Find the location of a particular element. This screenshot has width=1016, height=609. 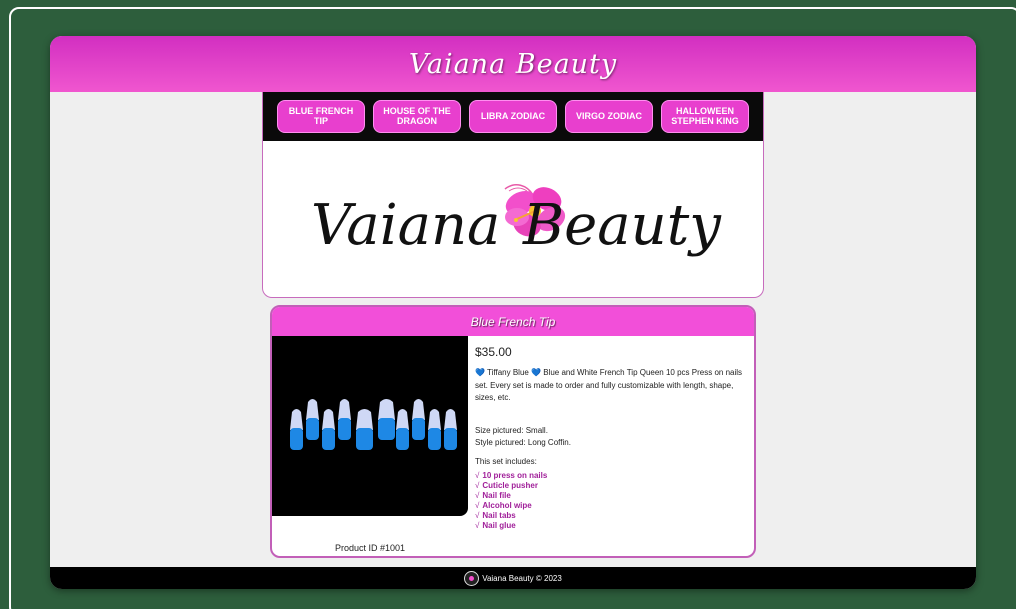

site-header: Vaiana Beauty is located at coordinates (513, 64).